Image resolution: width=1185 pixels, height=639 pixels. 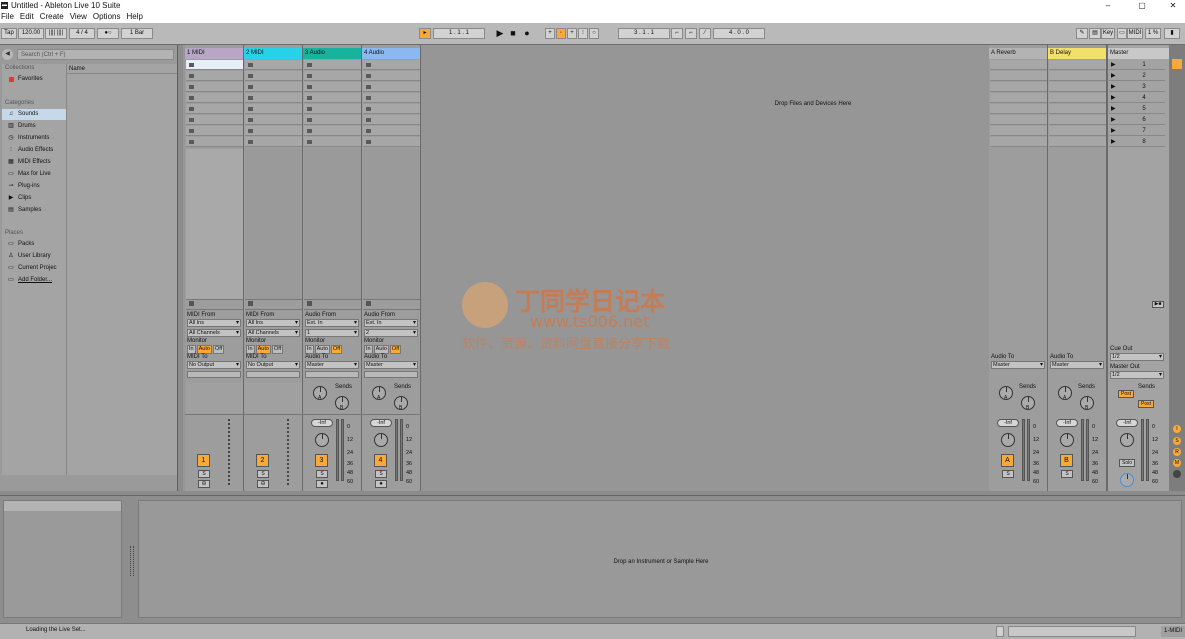 I want to click on re-enable-automation-icon: +, so click(x=572, y=33).